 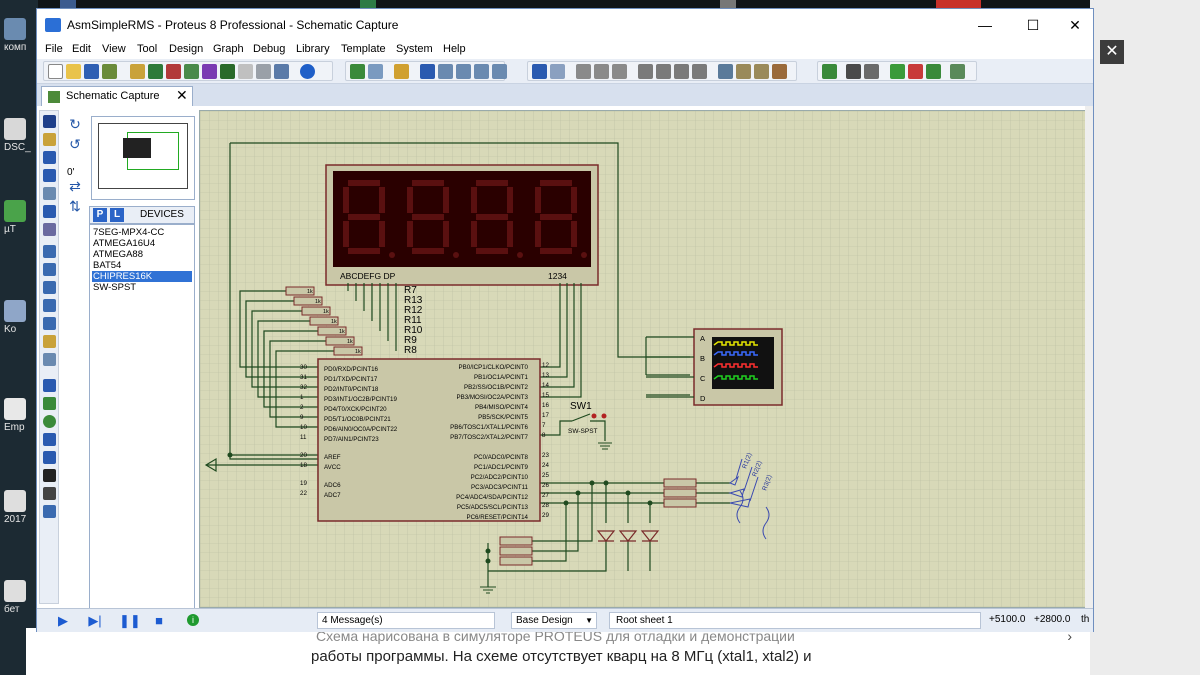 I want to click on package-tool-icon, so click(x=761, y=71).